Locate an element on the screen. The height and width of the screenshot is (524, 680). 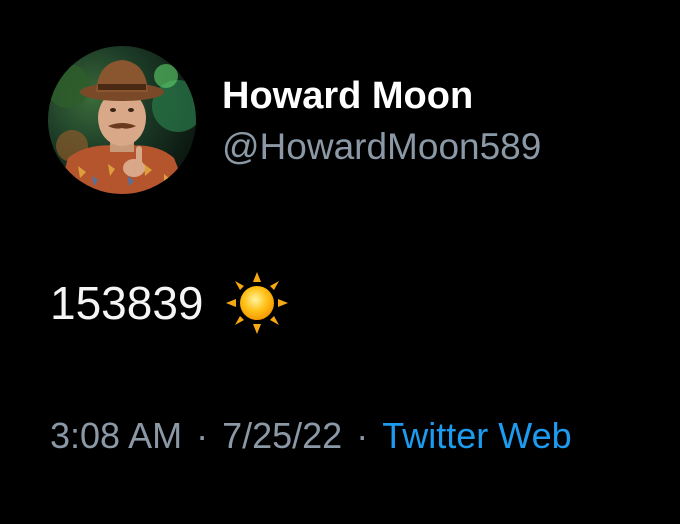
avatar-image is located at coordinates (122, 127).